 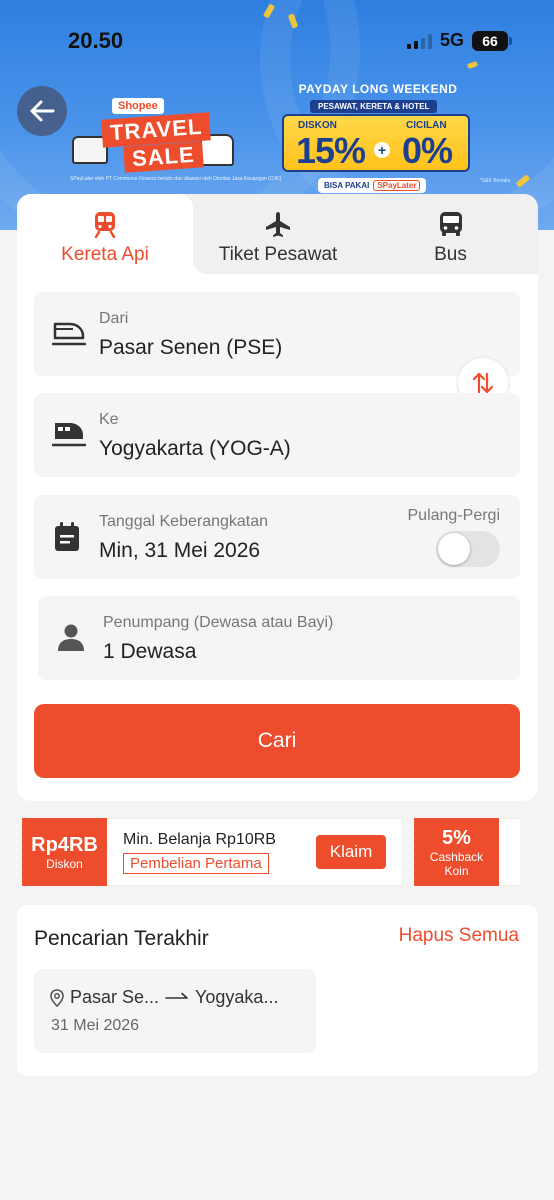 What do you see at coordinates (96, 40) in the screenshot?
I see `status-time: 20.50` at bounding box center [96, 40].